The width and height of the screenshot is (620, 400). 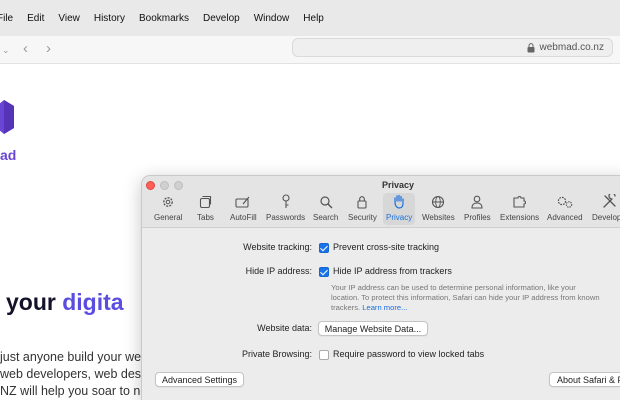 I want to click on hide-ip-checkbox, so click(x=324, y=272).